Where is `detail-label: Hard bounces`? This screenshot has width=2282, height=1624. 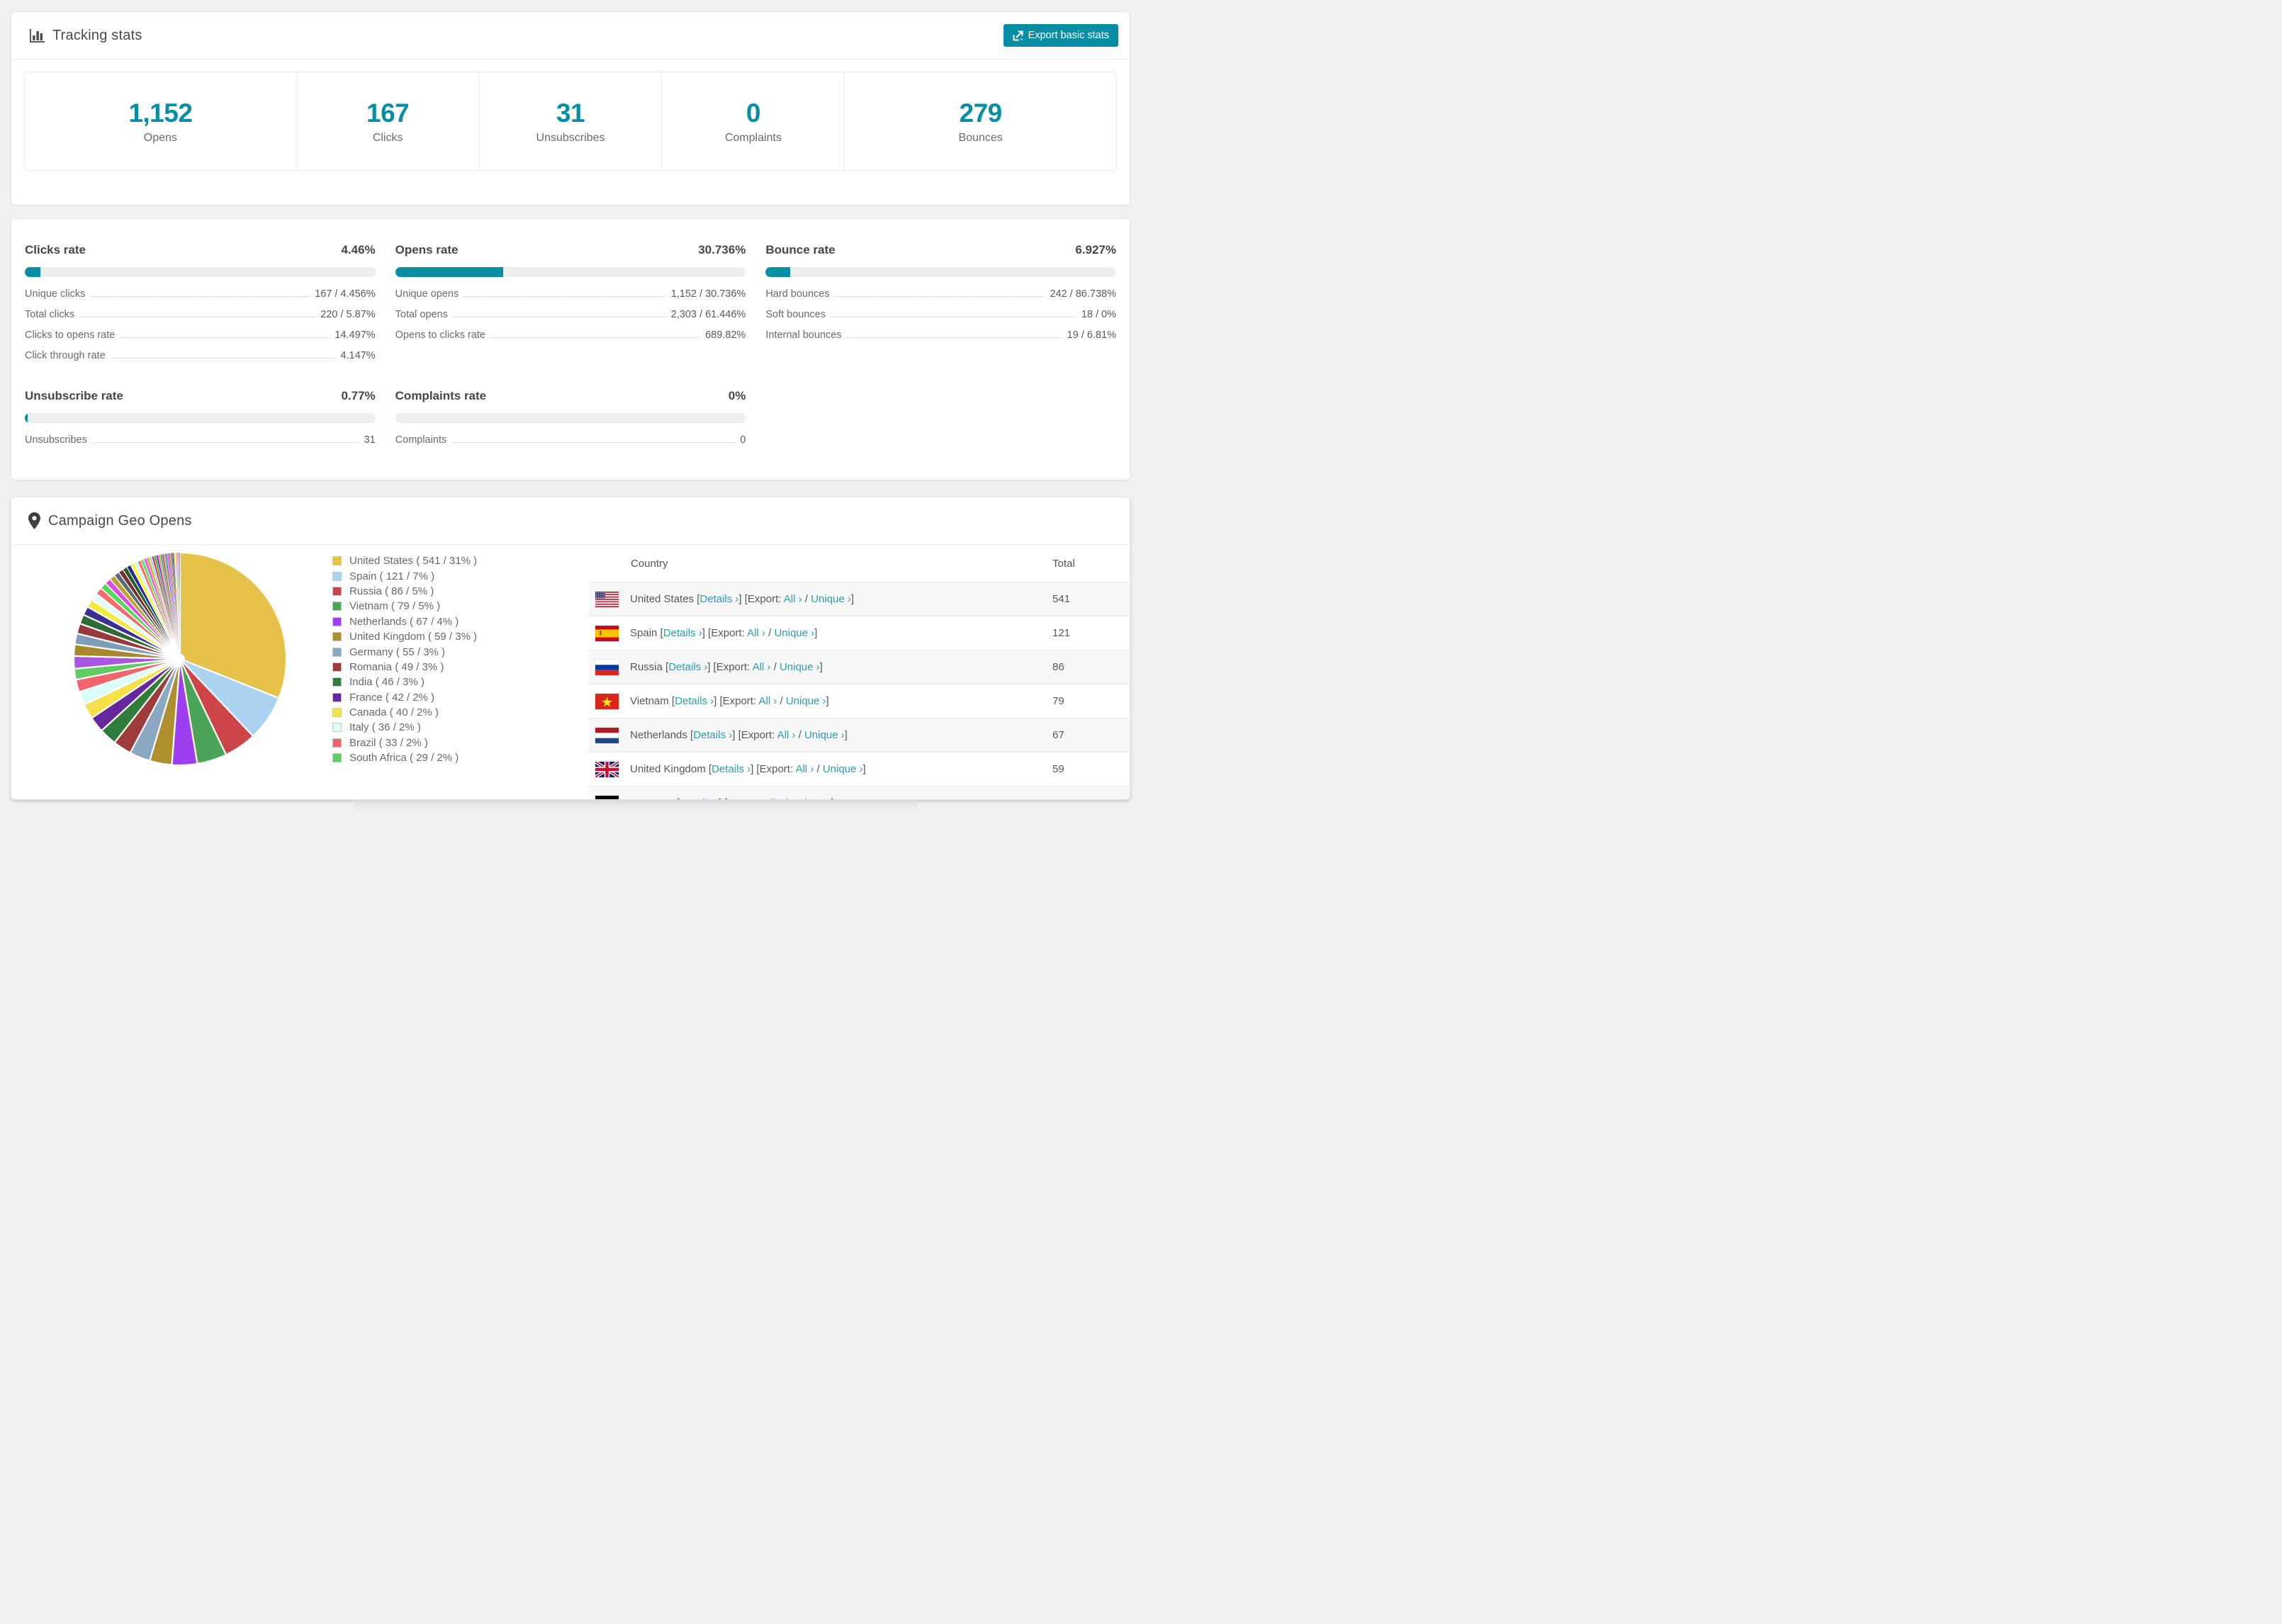 detail-label: Hard bounces is located at coordinates (797, 294).